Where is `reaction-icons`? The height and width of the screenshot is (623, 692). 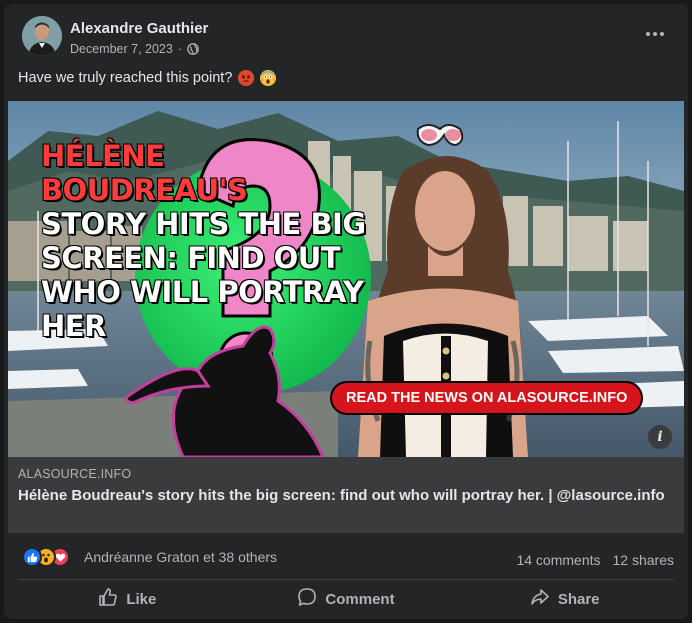
reaction-icons is located at coordinates (52, 557).